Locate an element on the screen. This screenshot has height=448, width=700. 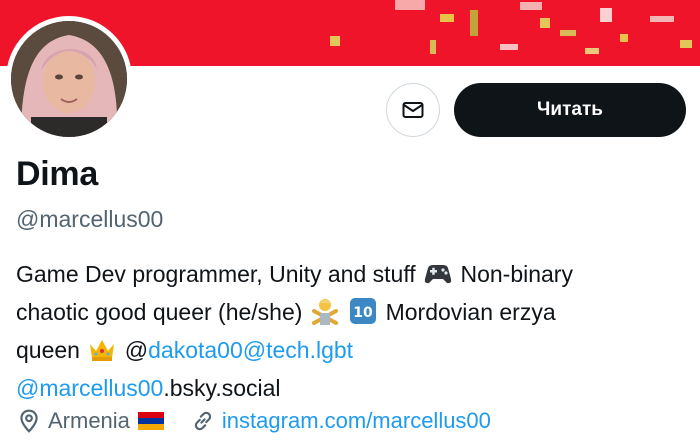
avatar is located at coordinates (69, 79).